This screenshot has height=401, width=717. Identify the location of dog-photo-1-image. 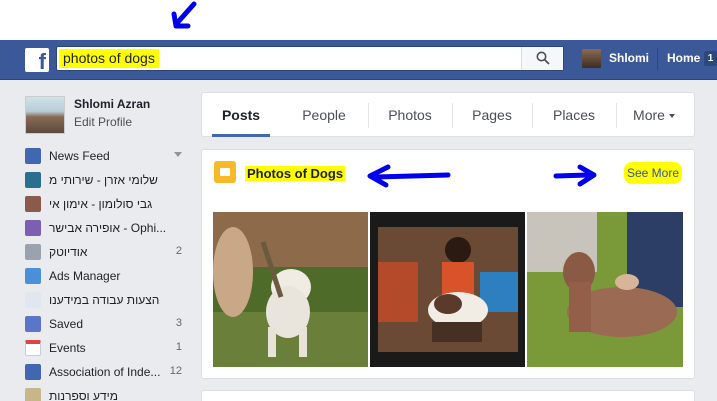
(290, 289).